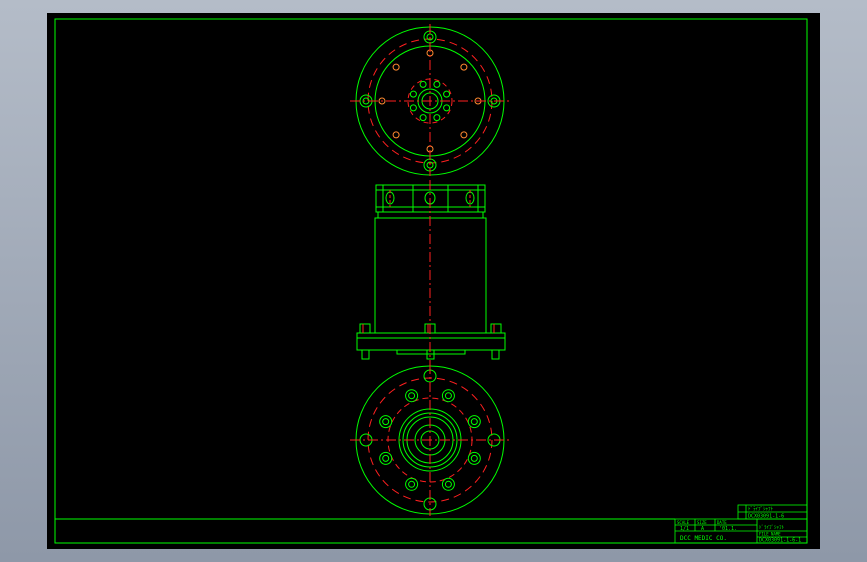 The height and width of the screenshot is (562, 867). What do you see at coordinates (703, 538) in the screenshot?
I see `company-name: DCC MEDIC CO.` at bounding box center [703, 538].